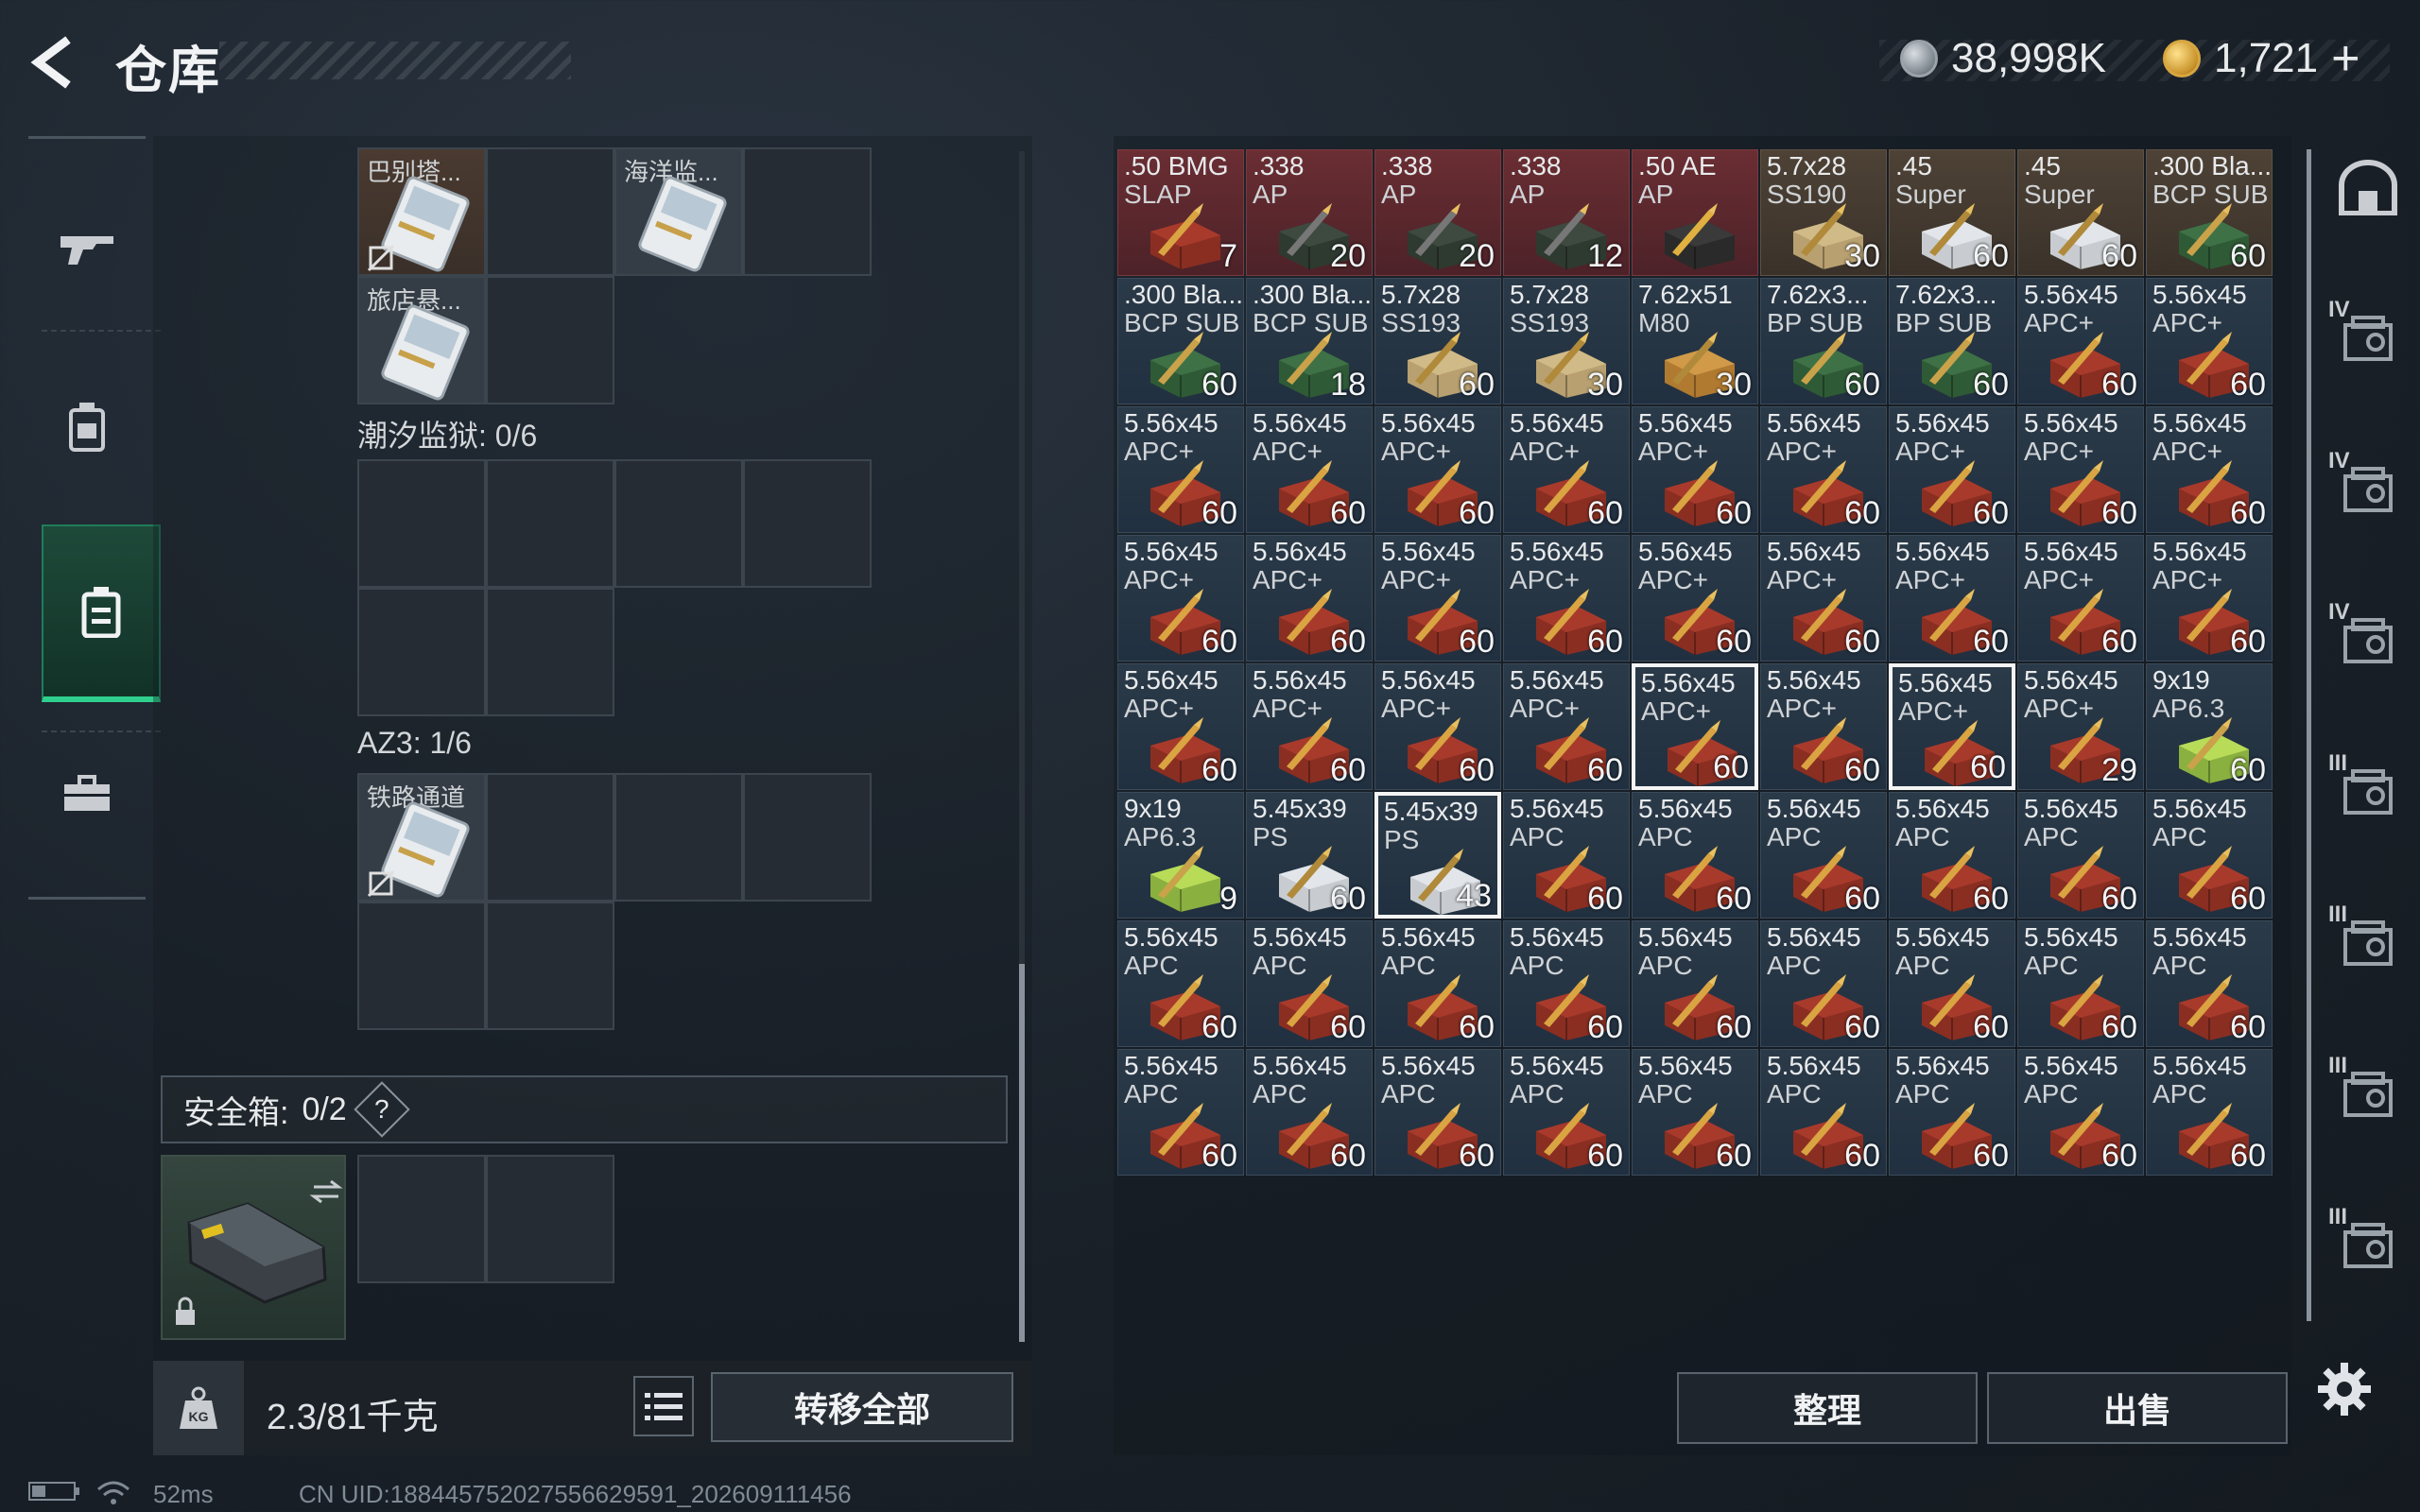  Describe the element at coordinates (2367, 790) in the screenshot. I see `tab-storage-5: III` at that location.